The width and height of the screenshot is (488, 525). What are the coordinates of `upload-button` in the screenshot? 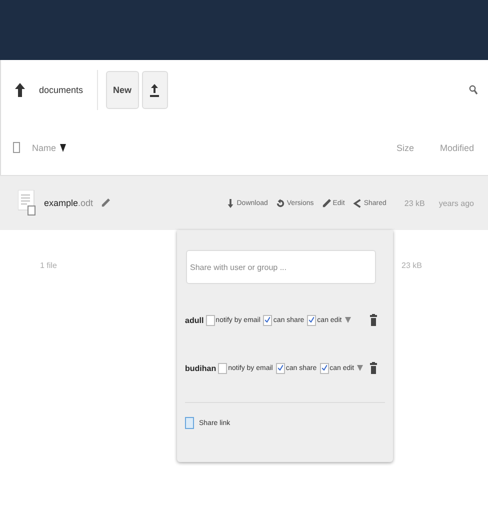 It's located at (155, 90).